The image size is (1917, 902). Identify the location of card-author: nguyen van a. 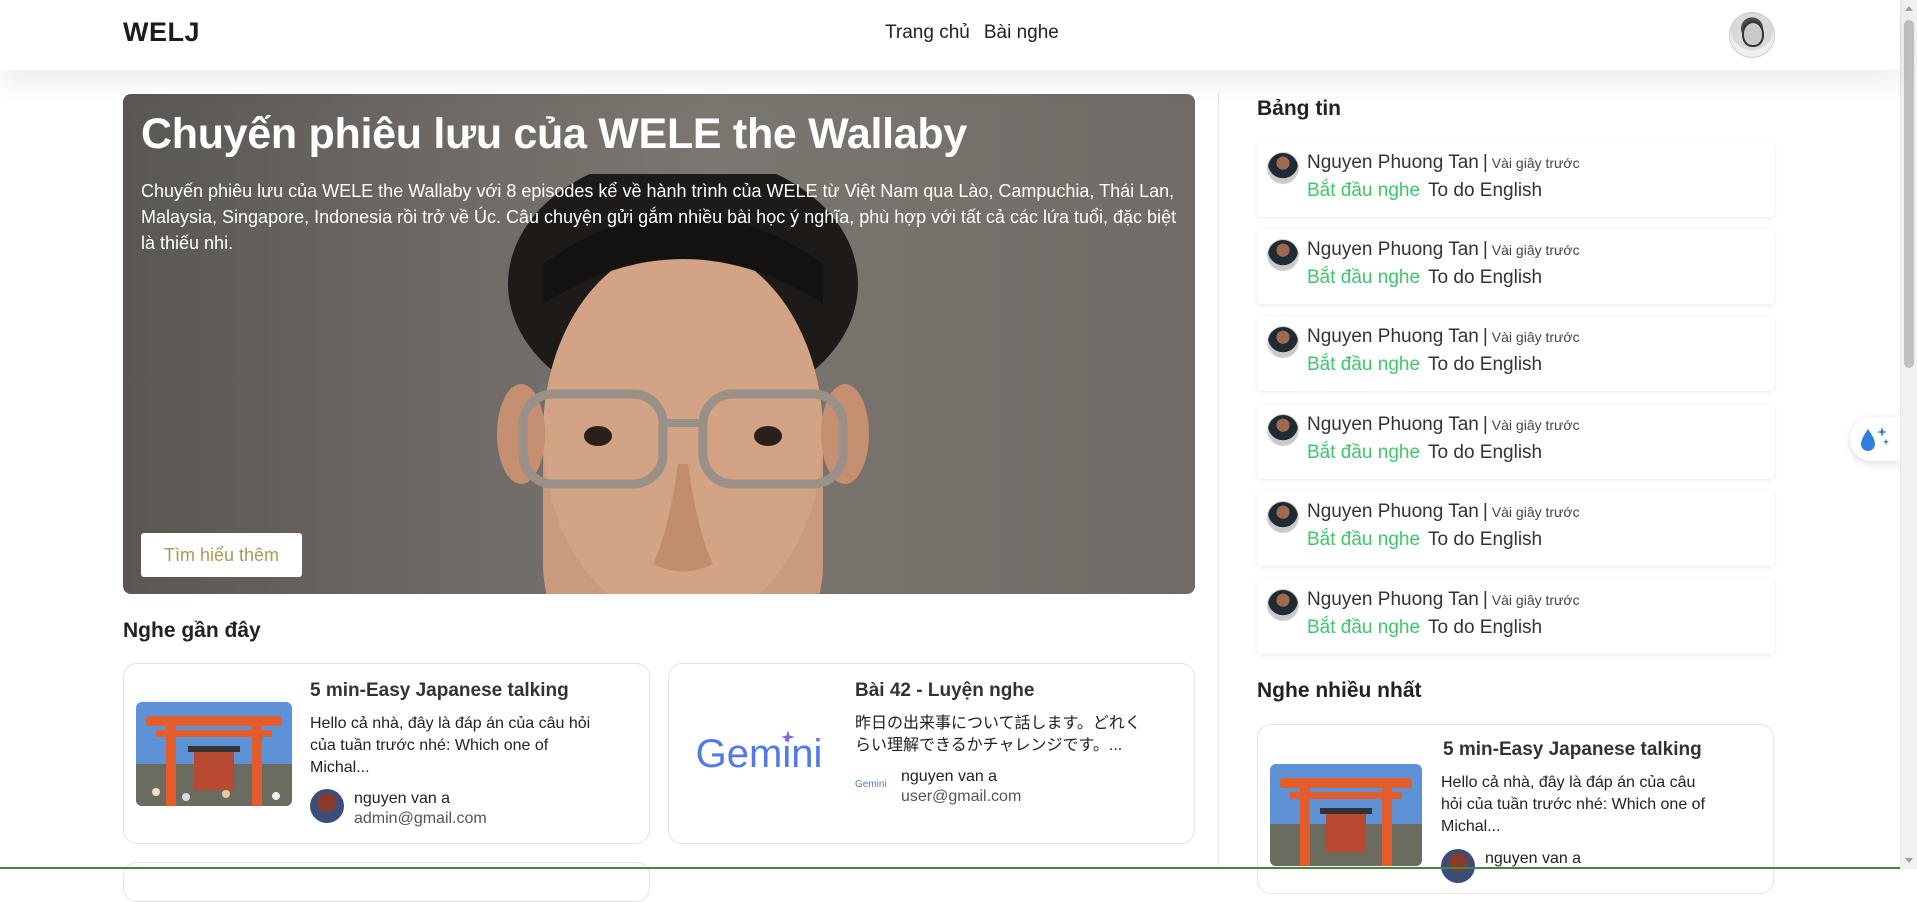
(1511, 866).